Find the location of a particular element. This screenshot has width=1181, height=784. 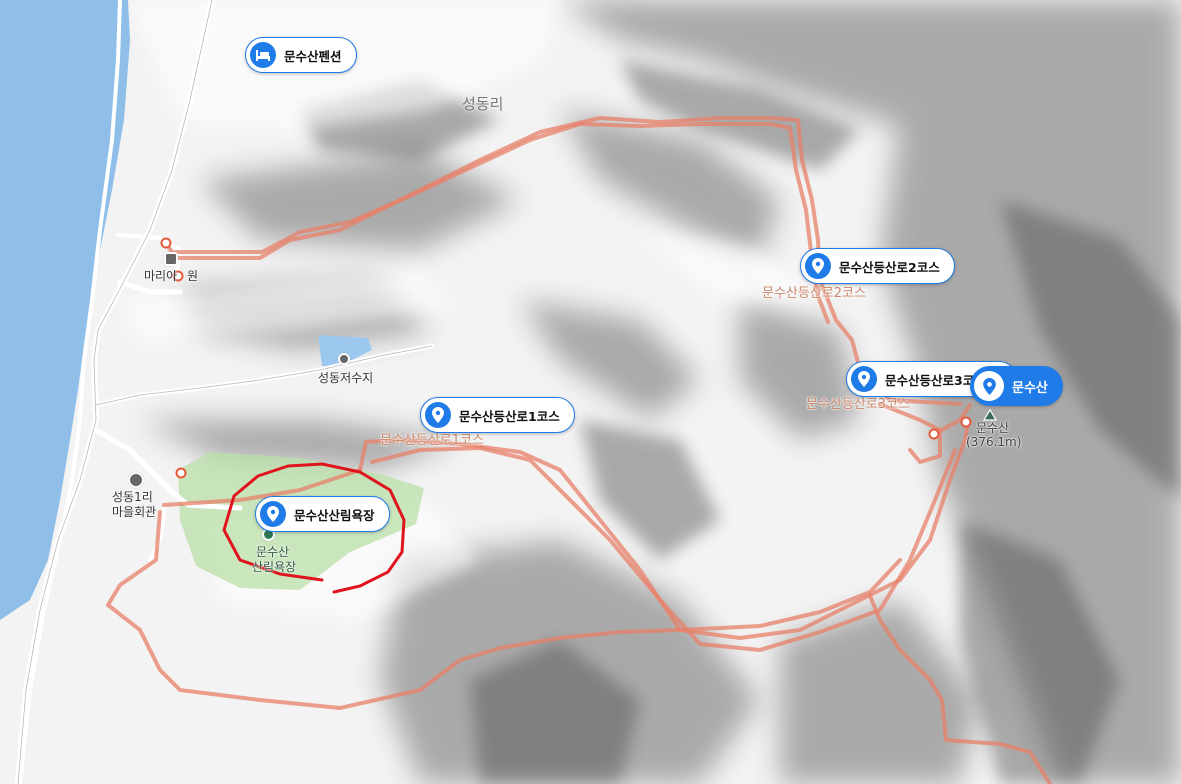

marker-pension: 문수산펜션 is located at coordinates (301, 55).